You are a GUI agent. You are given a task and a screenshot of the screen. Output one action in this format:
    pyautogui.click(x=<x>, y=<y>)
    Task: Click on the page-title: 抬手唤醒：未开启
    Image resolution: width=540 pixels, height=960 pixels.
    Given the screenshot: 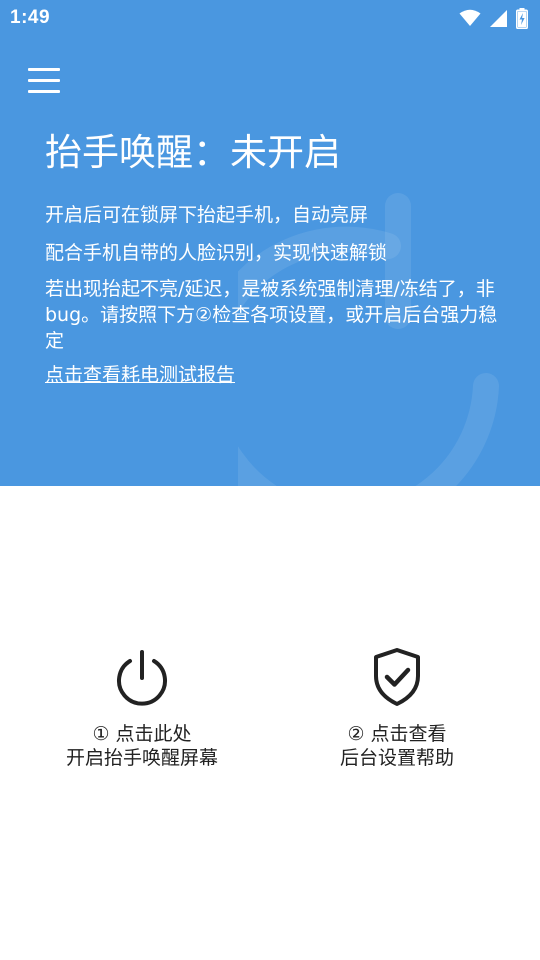 What is the action you would take?
    pyautogui.click(x=193, y=152)
    